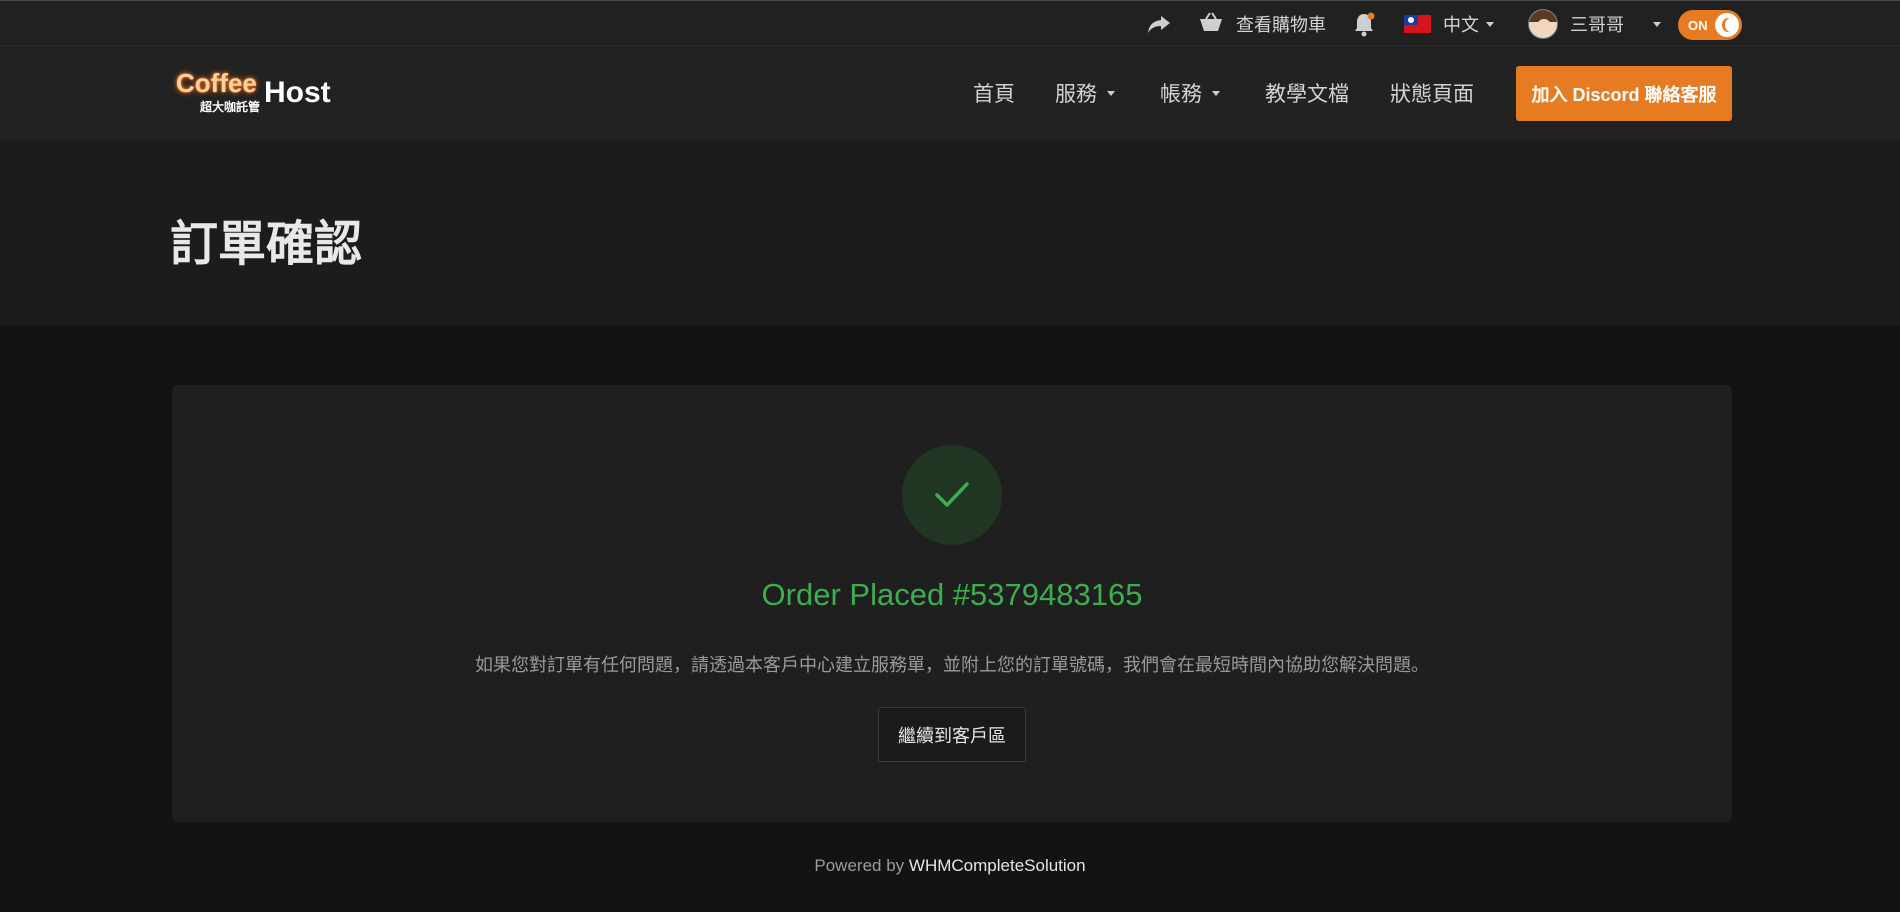 The width and height of the screenshot is (1900, 912). Describe the element at coordinates (1461, 25) in the screenshot. I see `language-label: 中文` at that location.